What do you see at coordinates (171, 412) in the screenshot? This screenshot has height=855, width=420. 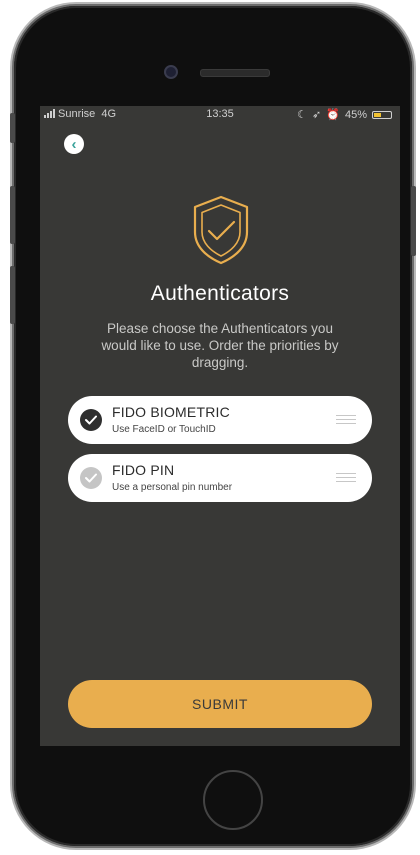 I see `authenticator-name: FIDO BIOMETRIC` at bounding box center [171, 412].